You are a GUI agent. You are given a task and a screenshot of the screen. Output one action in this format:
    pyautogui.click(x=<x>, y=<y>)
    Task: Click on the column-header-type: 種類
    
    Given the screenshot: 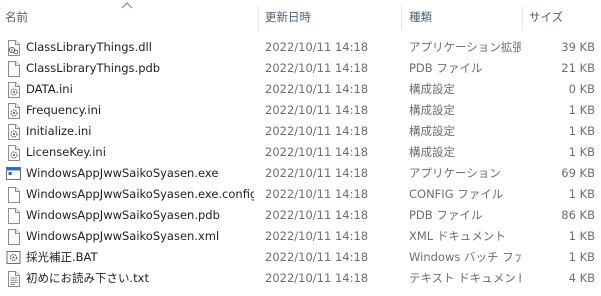 What is the action you would take?
    pyautogui.click(x=464, y=17)
    